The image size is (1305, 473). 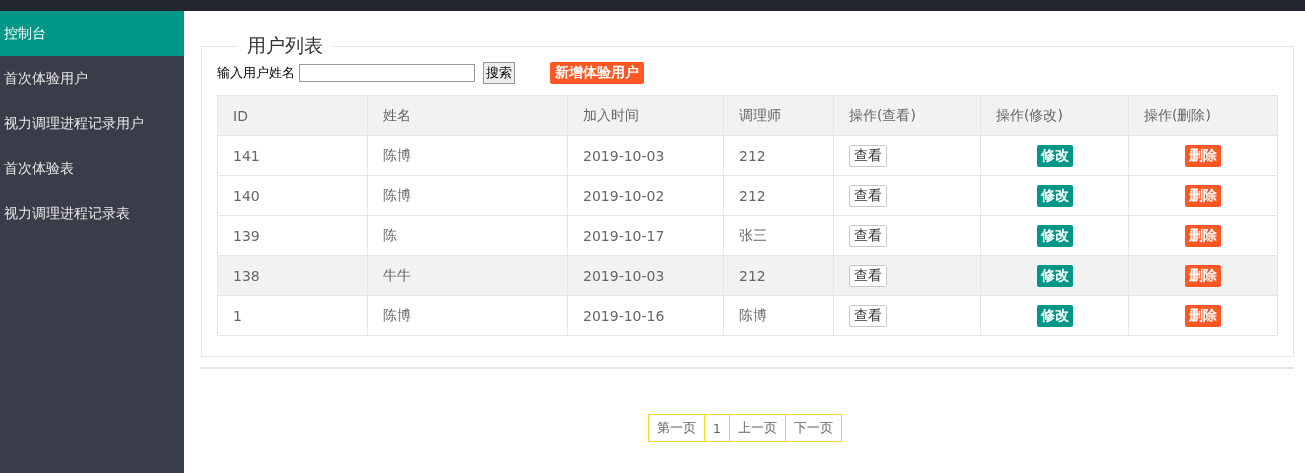 I want to click on table-row: 141 陈博 2019-10-03 212 查看 修改 删除, so click(x=747, y=155).